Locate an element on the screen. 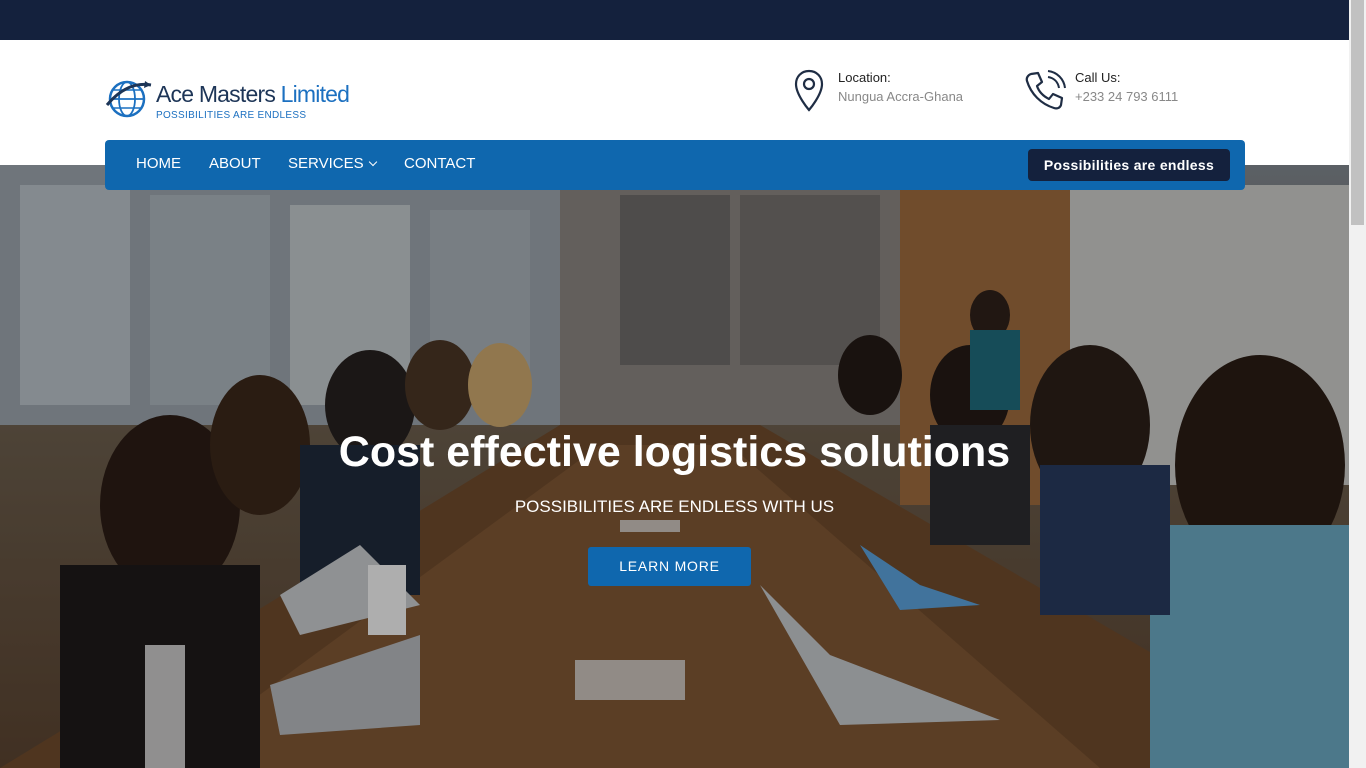 The image size is (1366, 768). possibilities-button: Possibilities are endless is located at coordinates (1129, 165).